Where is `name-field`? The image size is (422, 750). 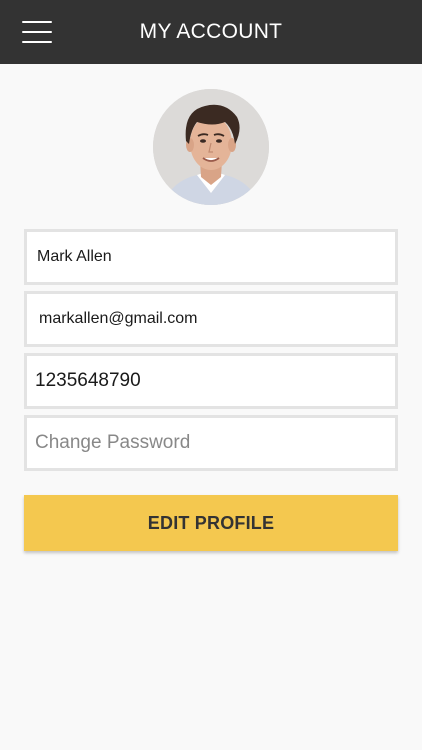 name-field is located at coordinates (211, 257).